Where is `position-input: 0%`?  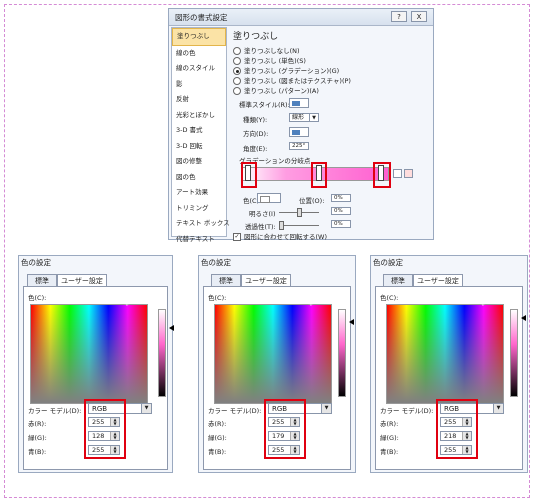 position-input: 0% is located at coordinates (341, 198).